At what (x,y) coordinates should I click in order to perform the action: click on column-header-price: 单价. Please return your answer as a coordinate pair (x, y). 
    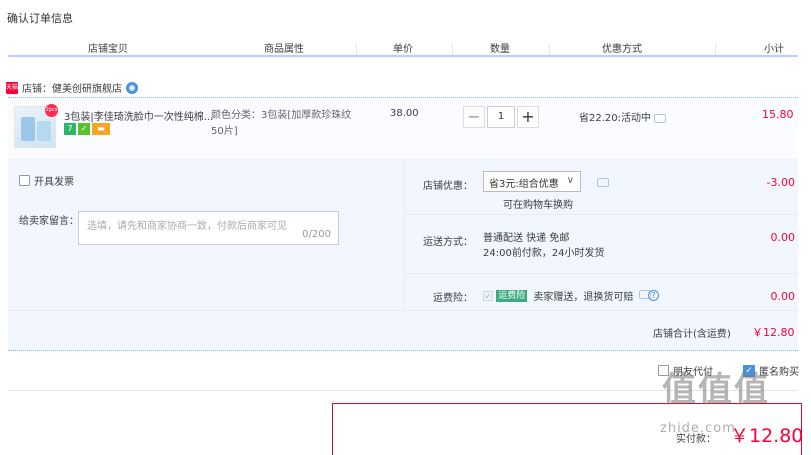
    Looking at the image, I should click on (403, 49).